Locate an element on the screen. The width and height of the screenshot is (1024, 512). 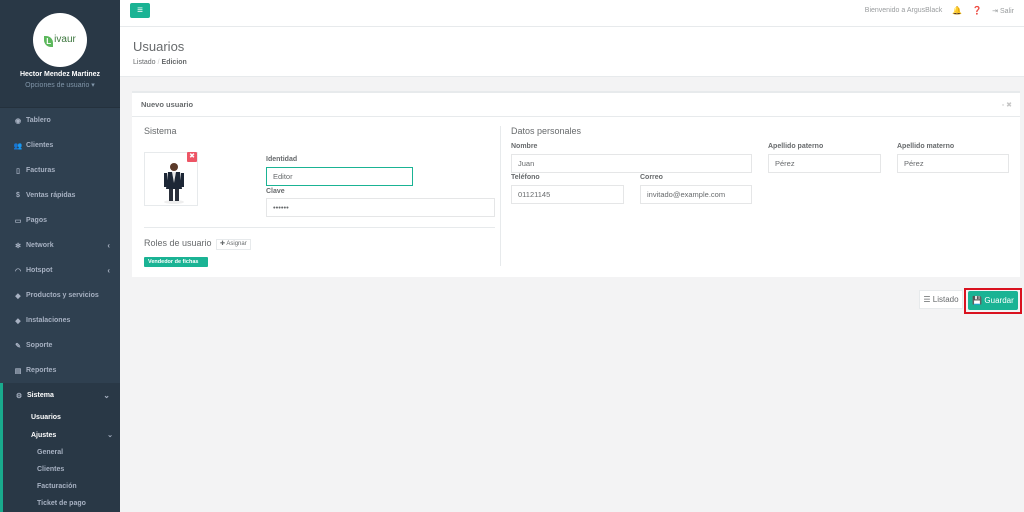
apellido-materno-input: Pérez is located at coordinates (953, 163).